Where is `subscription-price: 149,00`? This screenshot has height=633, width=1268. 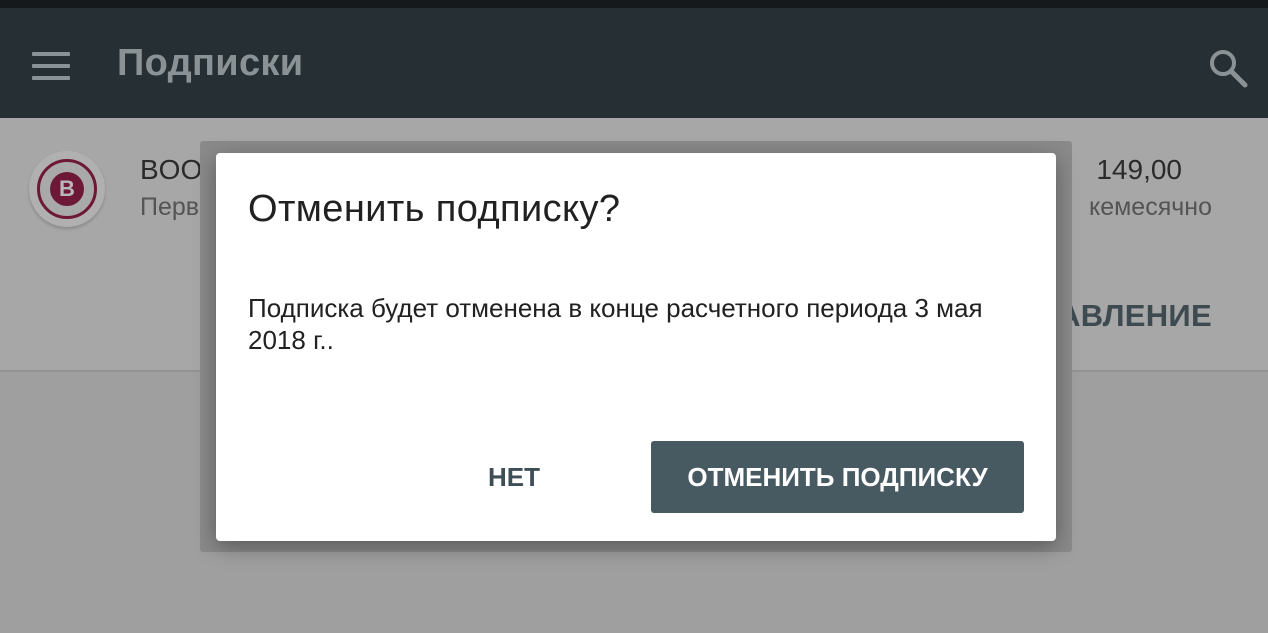 subscription-price: 149,00 is located at coordinates (1139, 169).